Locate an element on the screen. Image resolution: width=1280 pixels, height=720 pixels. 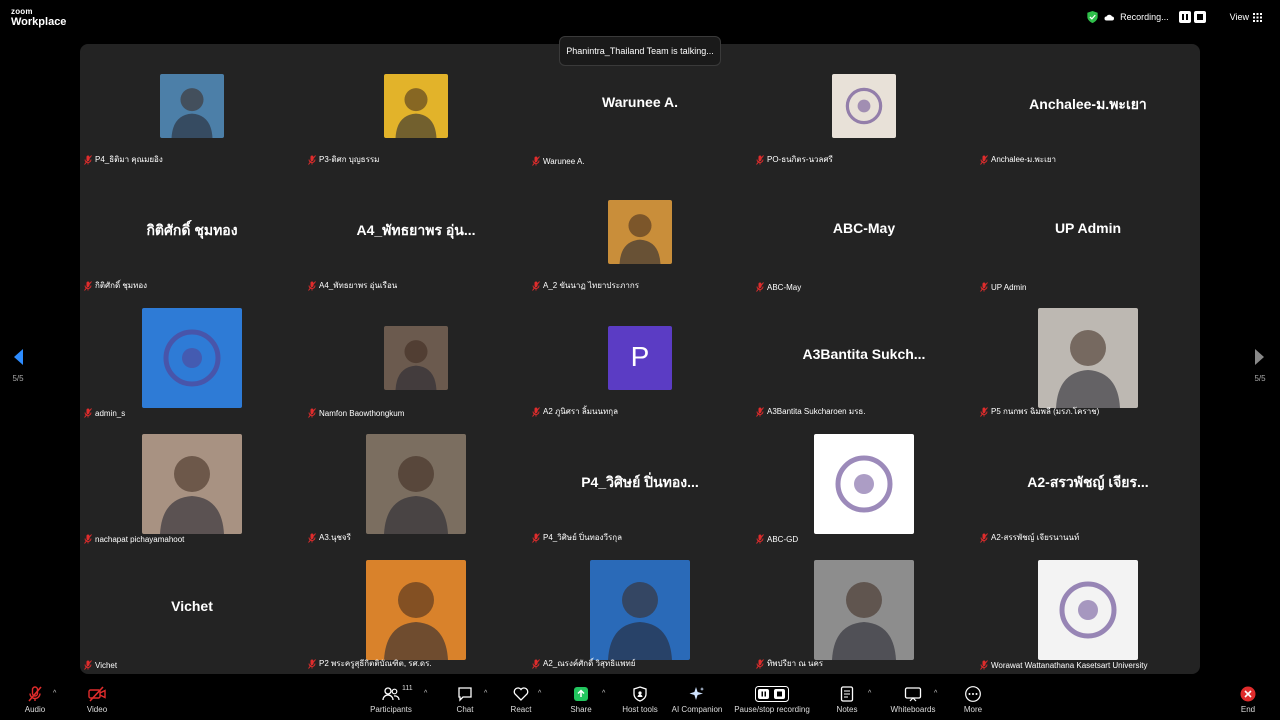
chat-icon is located at coordinates (465, 694).